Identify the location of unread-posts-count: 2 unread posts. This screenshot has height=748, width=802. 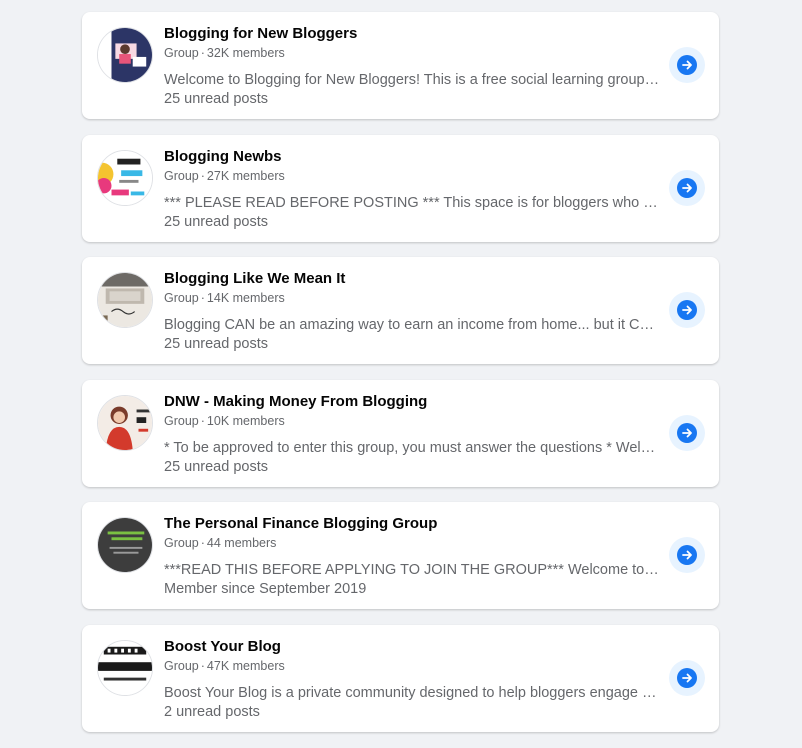
(212, 711).